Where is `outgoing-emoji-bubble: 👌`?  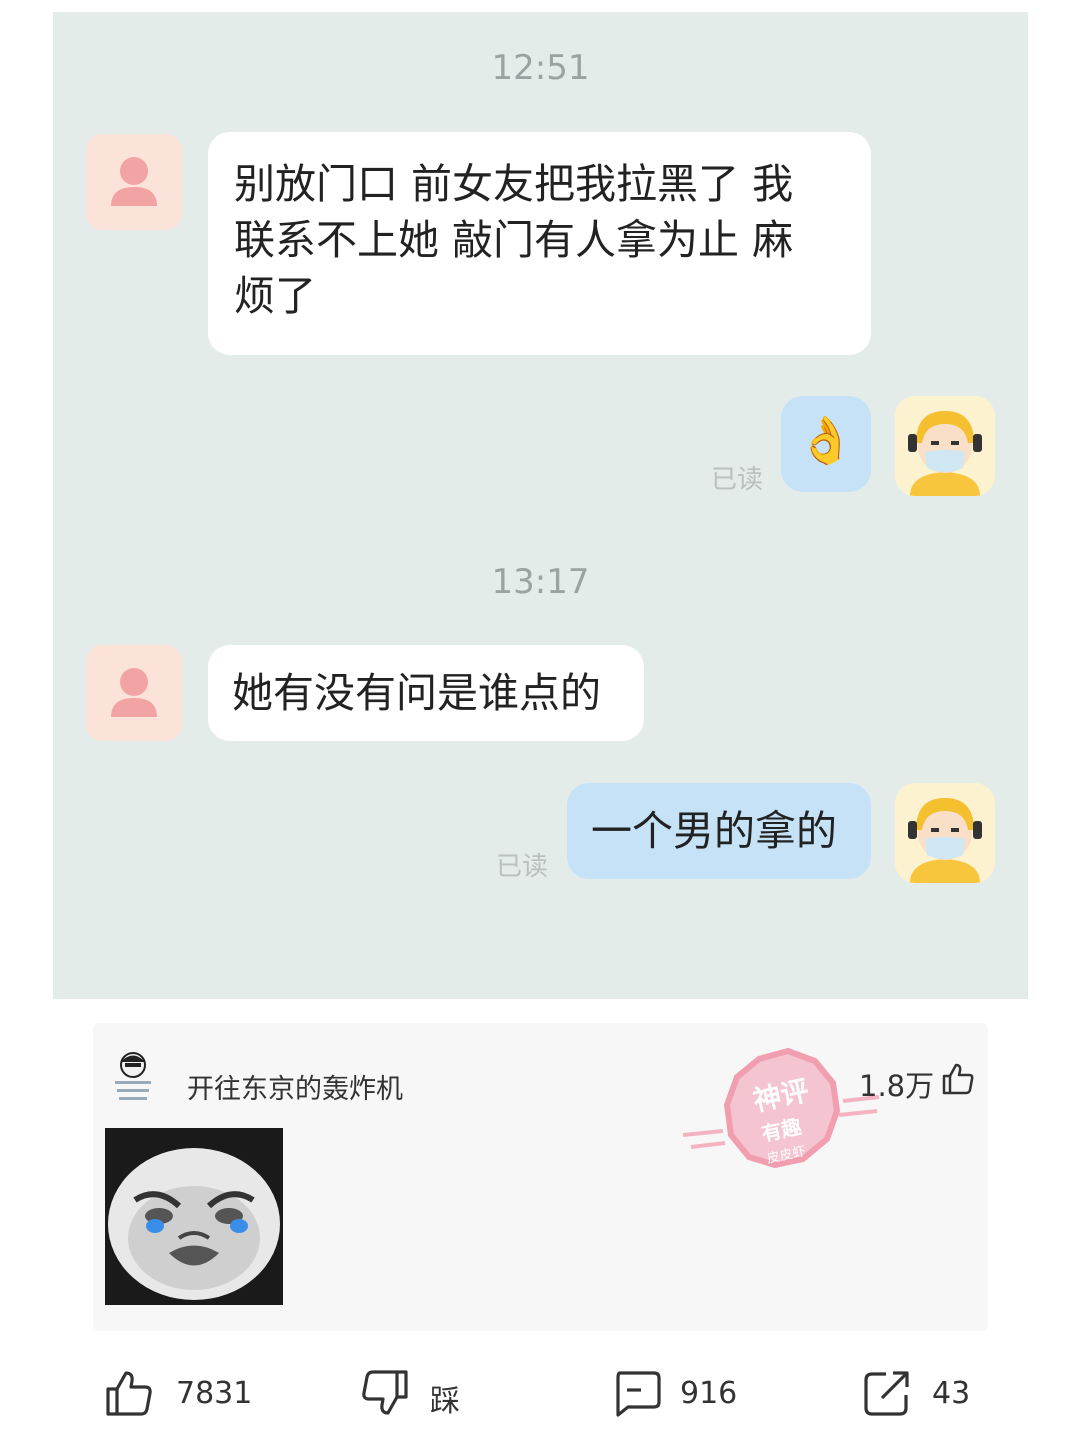
outgoing-emoji-bubble: 👌 is located at coordinates (826, 444).